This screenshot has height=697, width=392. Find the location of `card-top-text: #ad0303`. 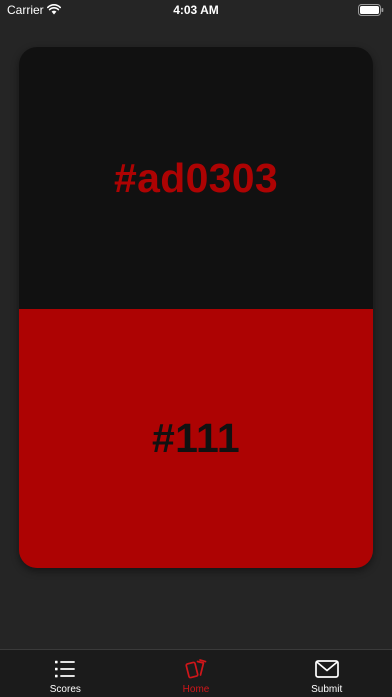

card-top-text: #ad0303 is located at coordinates (196, 177).